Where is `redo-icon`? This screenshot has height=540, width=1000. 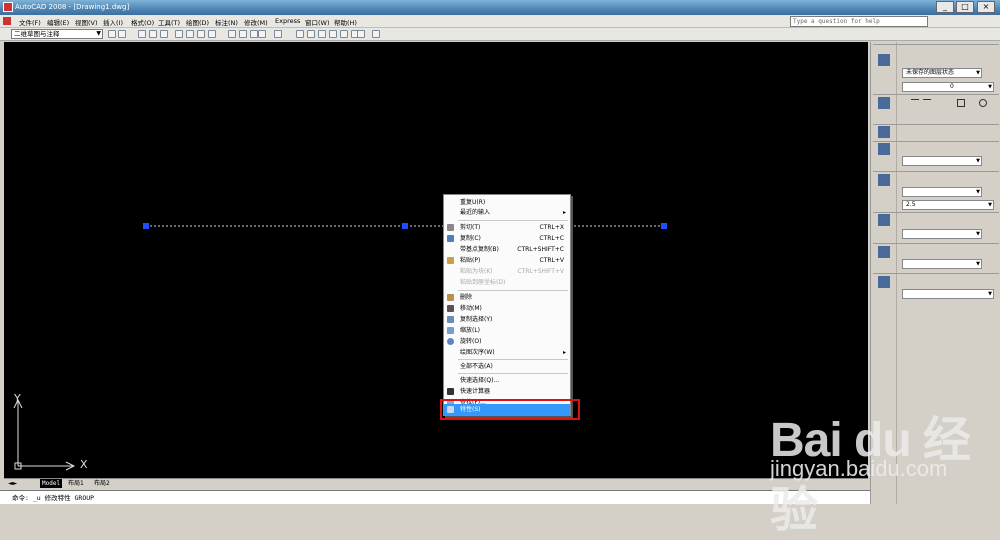
redo-icon is located at coordinates (278, 34).